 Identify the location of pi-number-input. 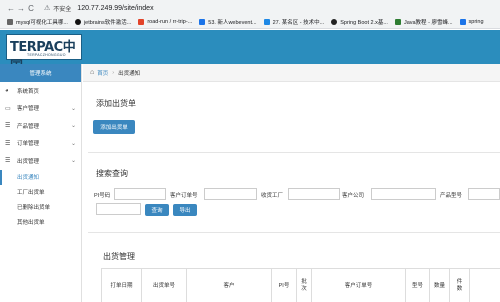
(140, 194).